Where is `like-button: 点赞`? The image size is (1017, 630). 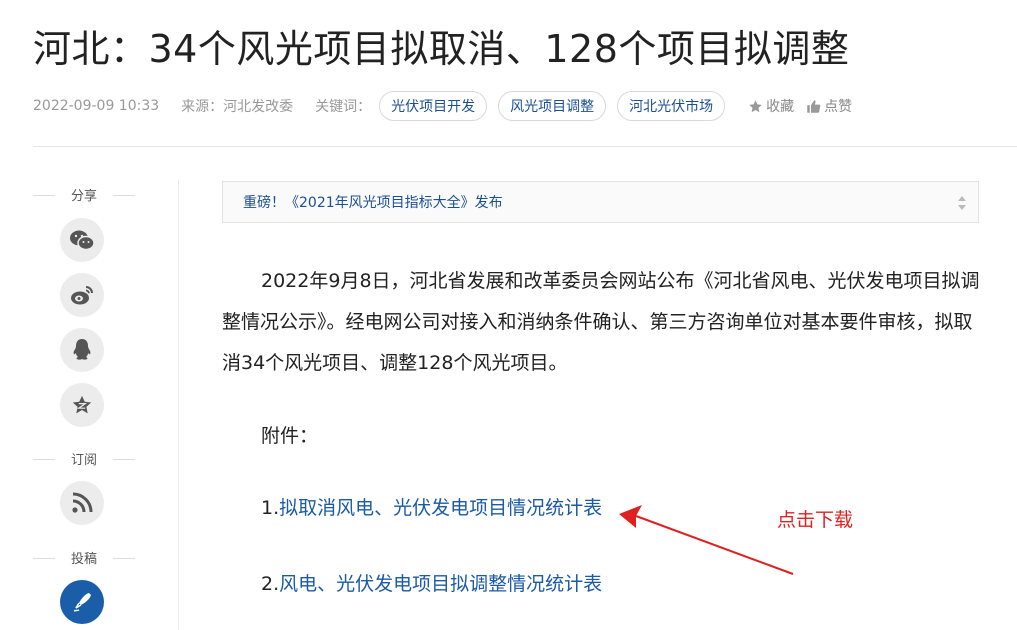 like-button: 点赞 is located at coordinates (829, 106).